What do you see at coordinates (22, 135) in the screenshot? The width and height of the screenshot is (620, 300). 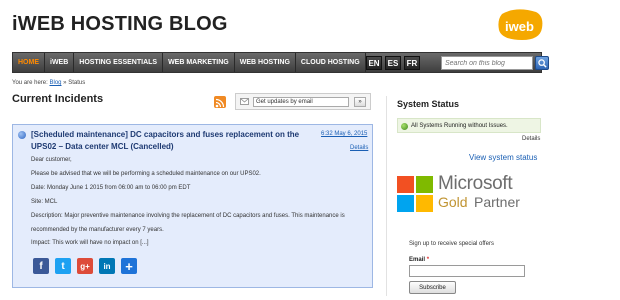 I see `incident-bullet-icon` at bounding box center [22, 135].